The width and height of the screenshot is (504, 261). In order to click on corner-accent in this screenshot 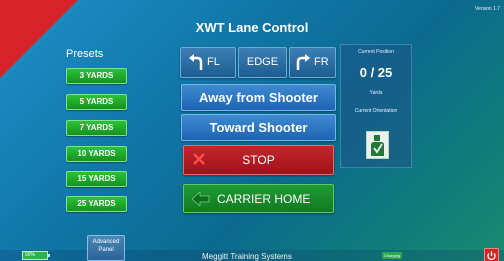, I will do `click(39, 39)`.